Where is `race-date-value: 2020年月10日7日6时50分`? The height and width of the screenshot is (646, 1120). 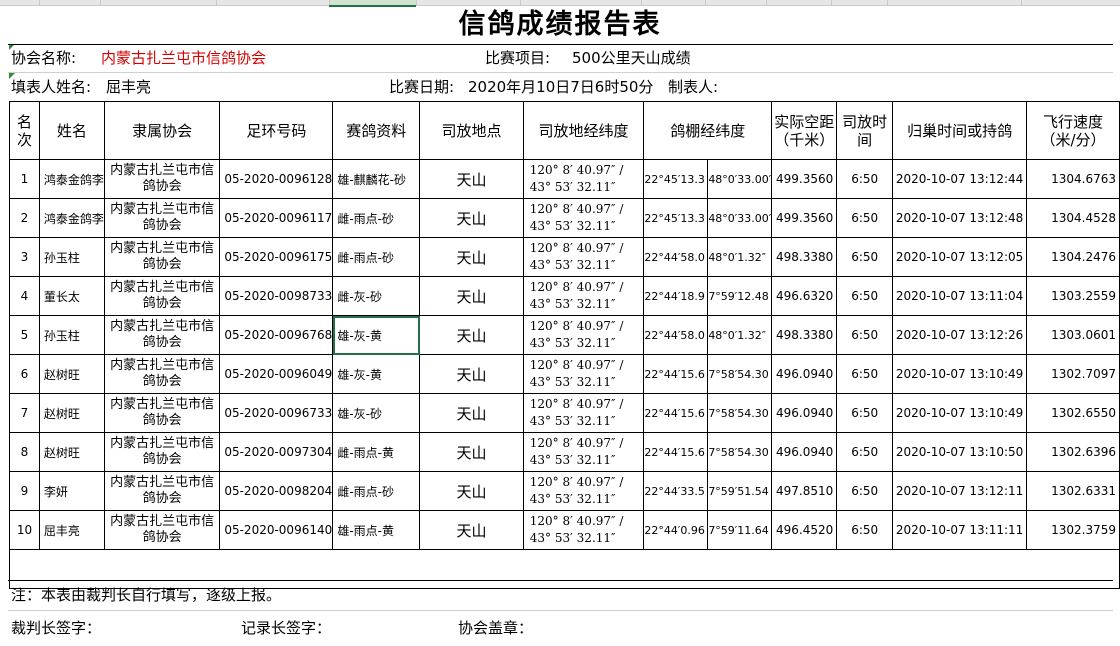 race-date-value: 2020年月10日7日6时50分 is located at coordinates (560, 87).